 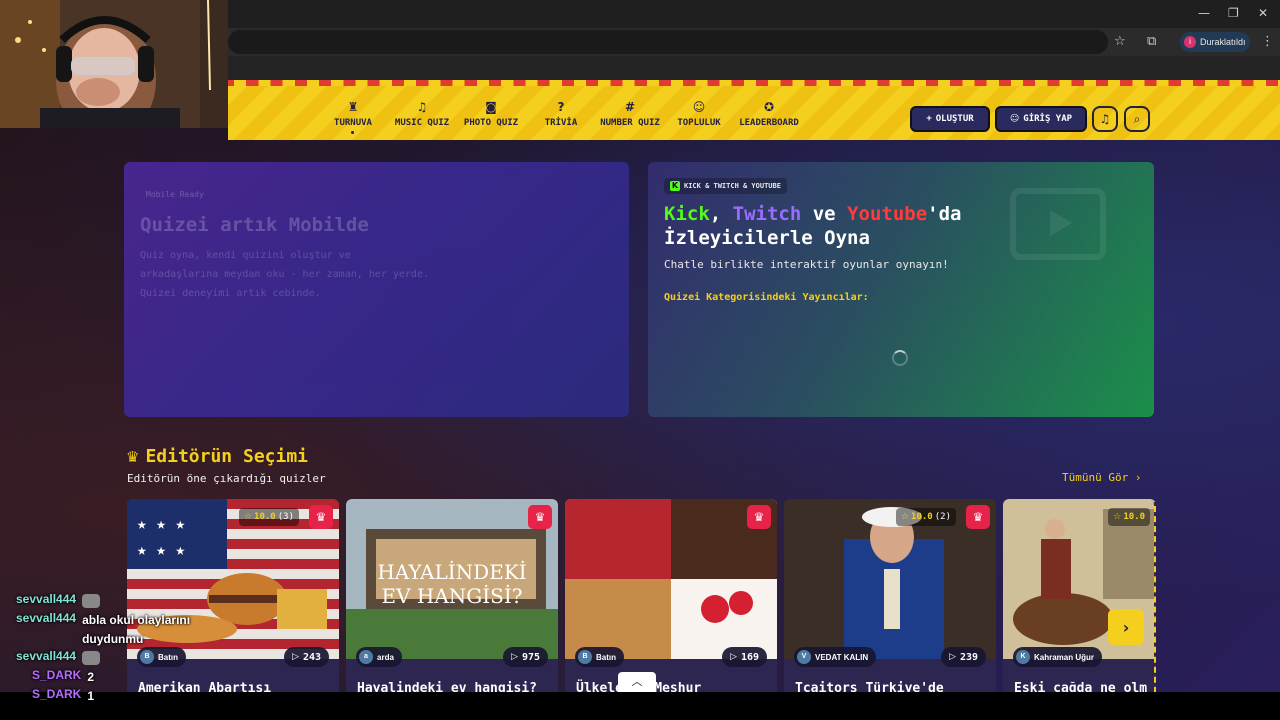 What do you see at coordinates (1041, 119) in the screenshot?
I see `login-button: ☺ GİRİŞ YAP` at bounding box center [1041, 119].